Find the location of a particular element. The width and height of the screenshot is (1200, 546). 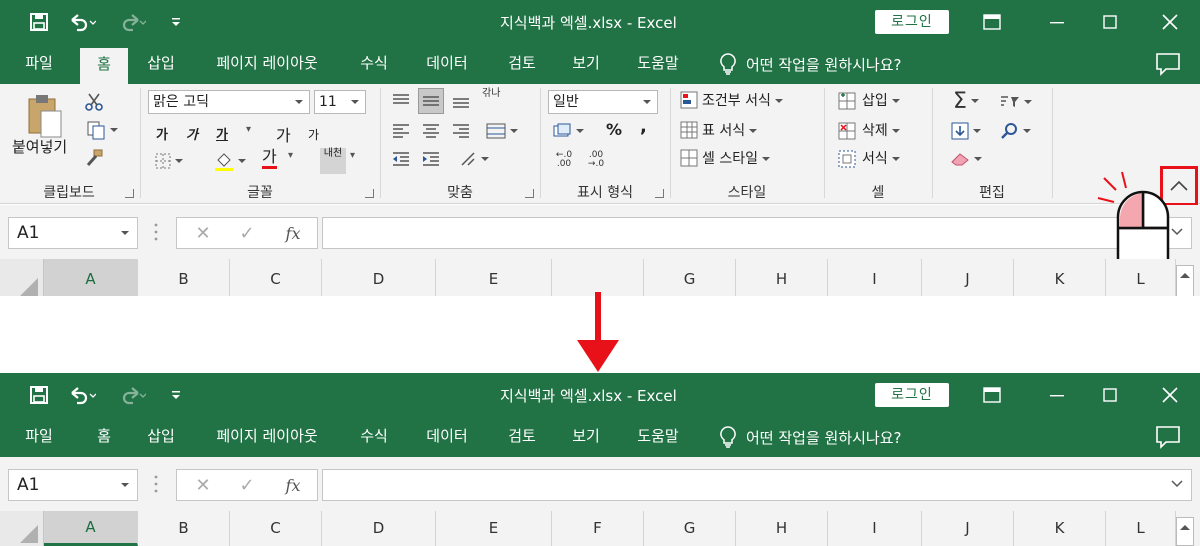

phonetic-dropdown-icon: ▾ is located at coordinates (352, 155).